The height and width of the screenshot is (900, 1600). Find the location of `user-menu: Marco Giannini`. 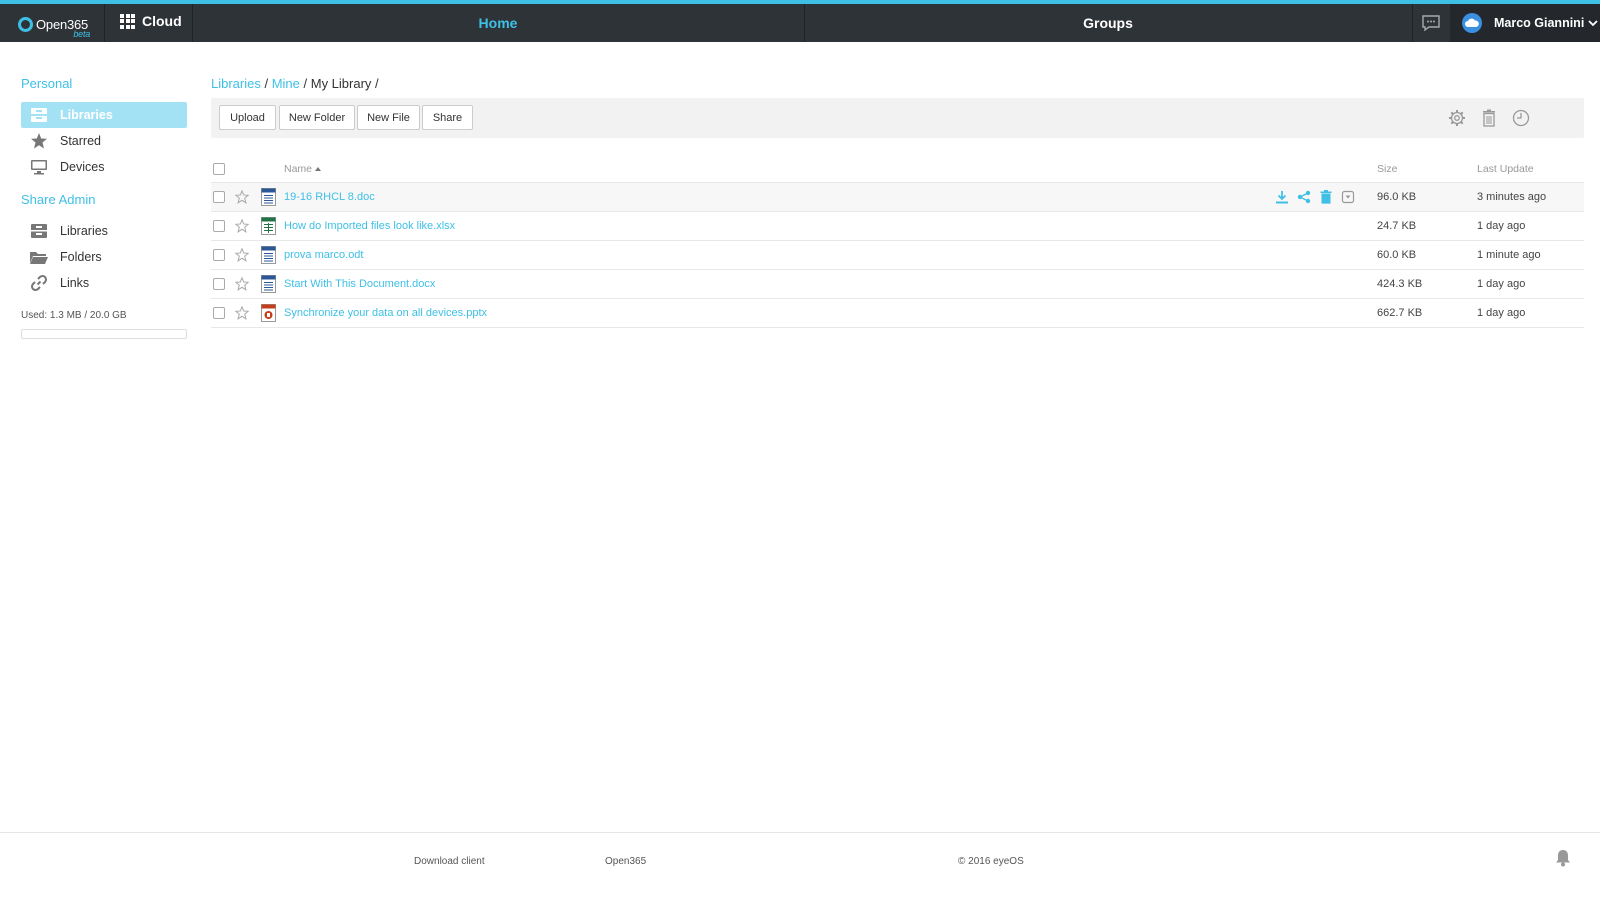

user-menu: Marco Giannini is located at coordinates (1525, 23).